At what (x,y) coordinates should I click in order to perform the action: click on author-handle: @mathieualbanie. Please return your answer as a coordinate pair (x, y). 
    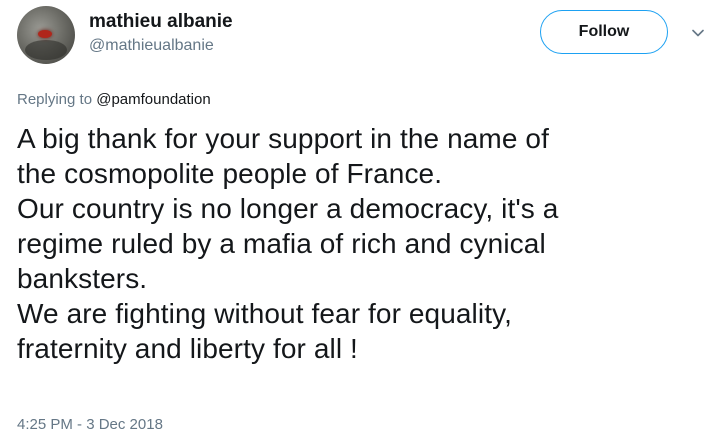
    Looking at the image, I should click on (151, 46).